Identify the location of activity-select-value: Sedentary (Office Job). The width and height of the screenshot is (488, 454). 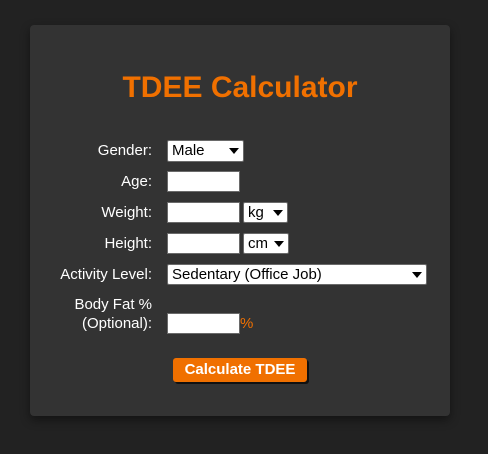
(247, 274).